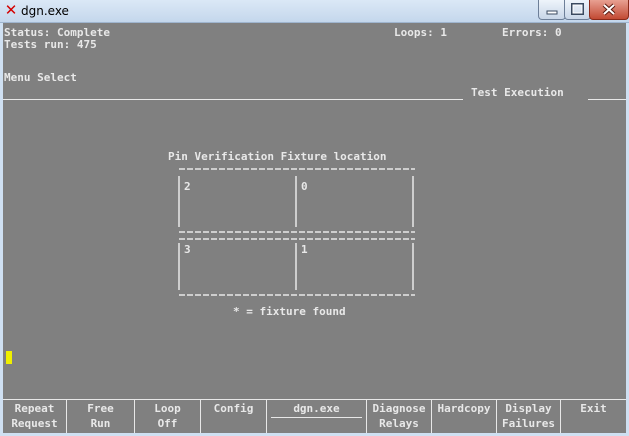  Describe the element at coordinates (304, 249) in the screenshot. I see `fixture-cell-1: 1` at that location.